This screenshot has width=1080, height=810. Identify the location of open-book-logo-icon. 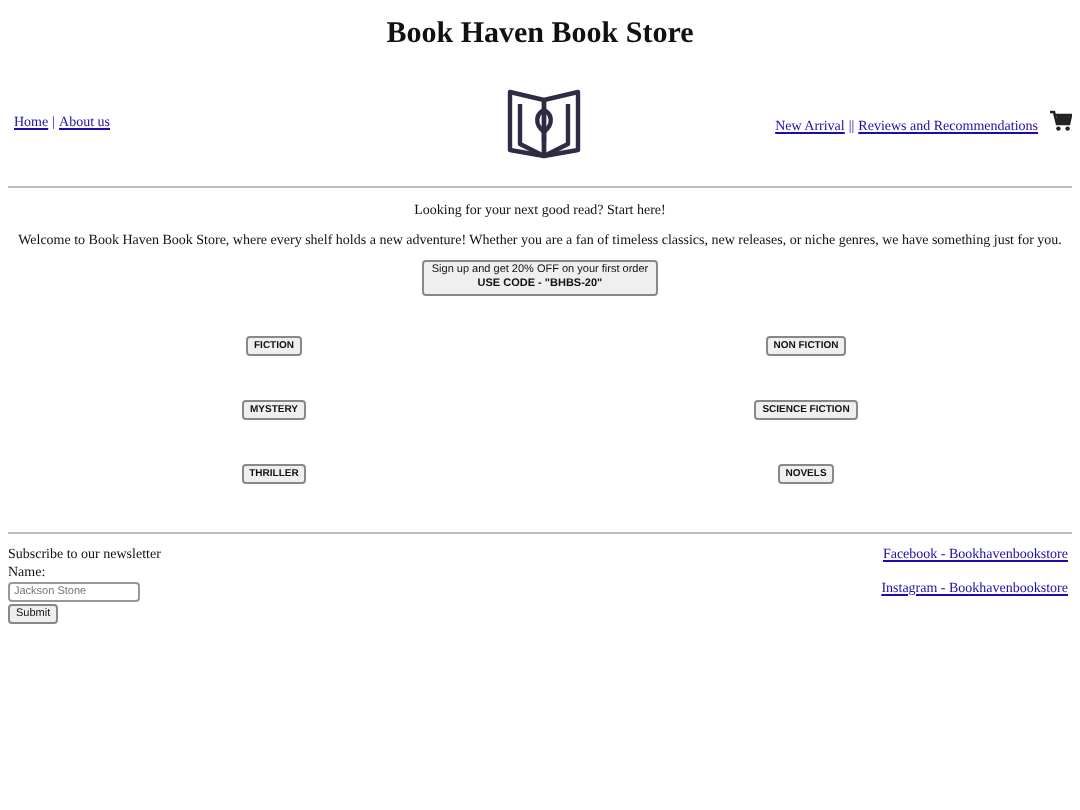
(543, 122).